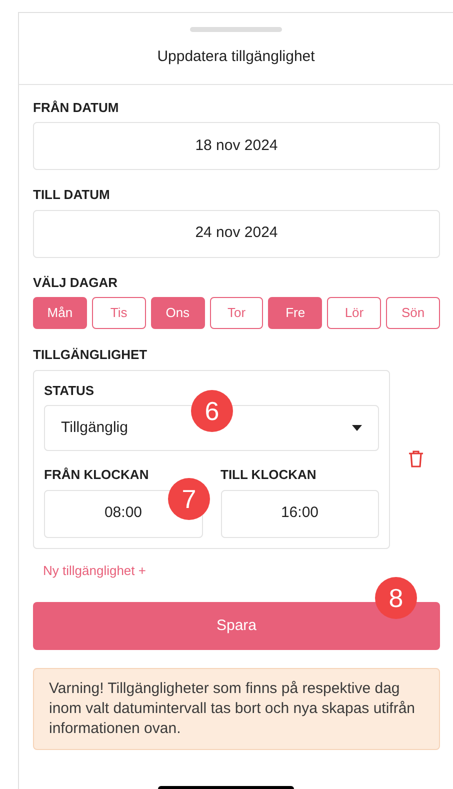 Image resolution: width=453 pixels, height=789 pixels. What do you see at coordinates (236, 57) in the screenshot?
I see `sheet-title: Uppdatera tillgänglighet` at bounding box center [236, 57].